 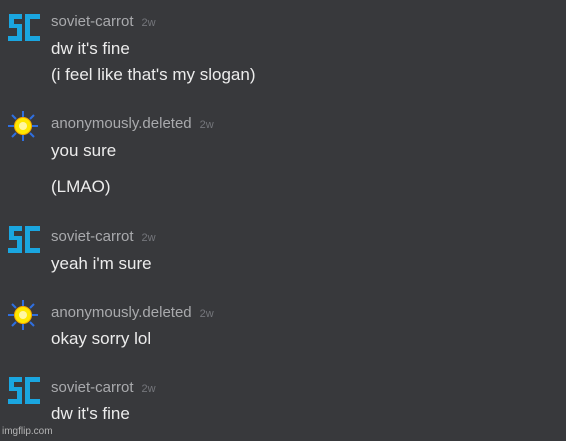 What do you see at coordinates (84, 150) in the screenshot?
I see `message-text: you sure` at bounding box center [84, 150].